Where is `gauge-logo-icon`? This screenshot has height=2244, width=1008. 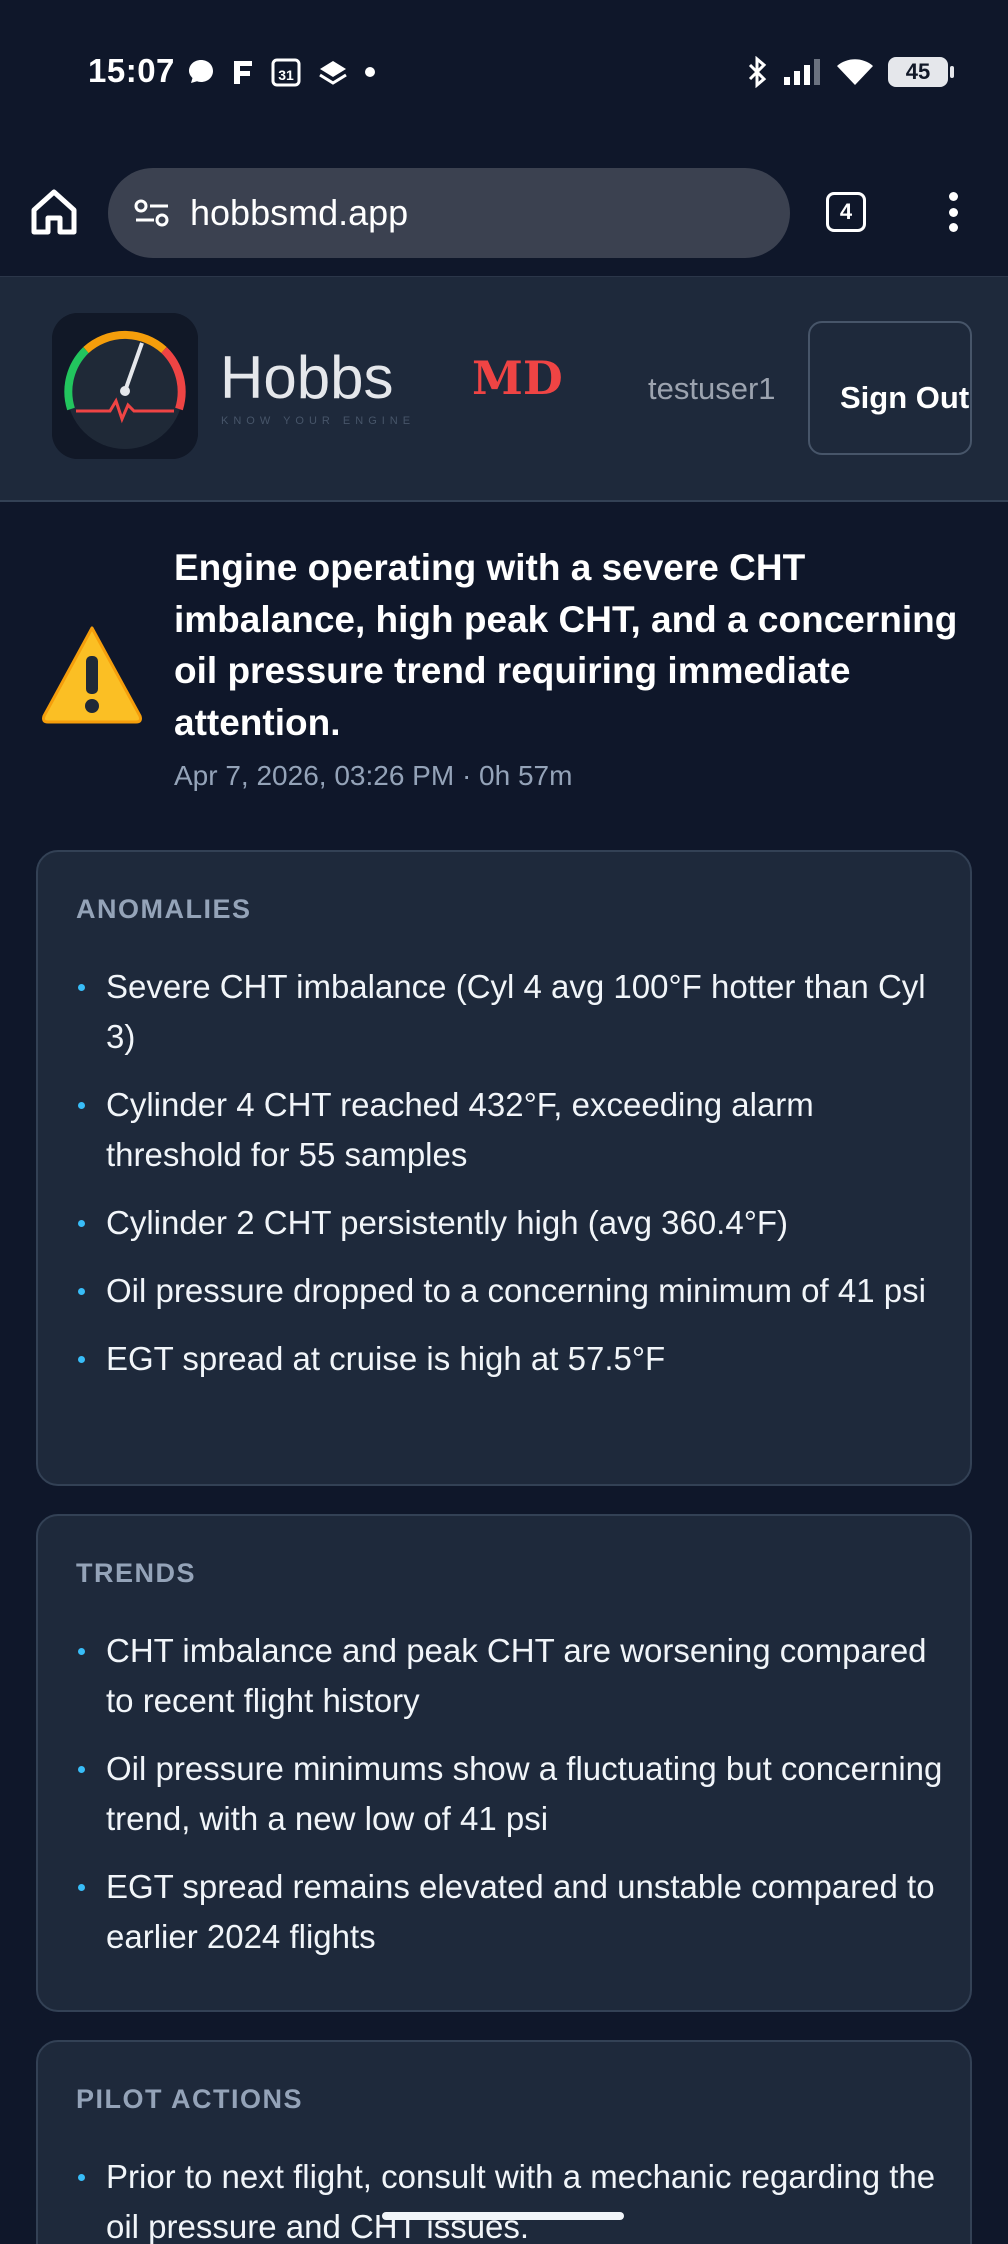
gauge-logo-icon is located at coordinates (125, 386).